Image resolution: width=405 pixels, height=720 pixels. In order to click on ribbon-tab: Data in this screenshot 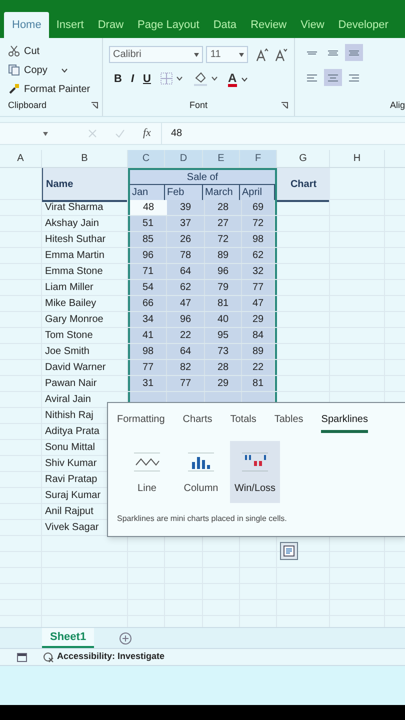, I will do `click(225, 25)`.